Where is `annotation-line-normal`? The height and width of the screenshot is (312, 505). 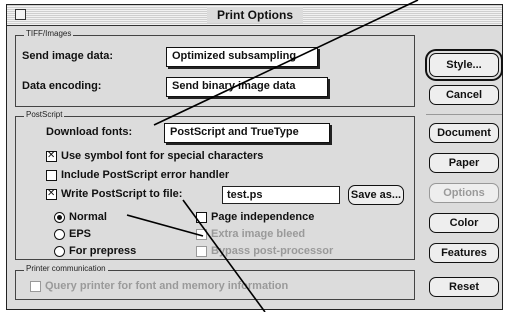
annotation-line-normal is located at coordinates (165, 225).